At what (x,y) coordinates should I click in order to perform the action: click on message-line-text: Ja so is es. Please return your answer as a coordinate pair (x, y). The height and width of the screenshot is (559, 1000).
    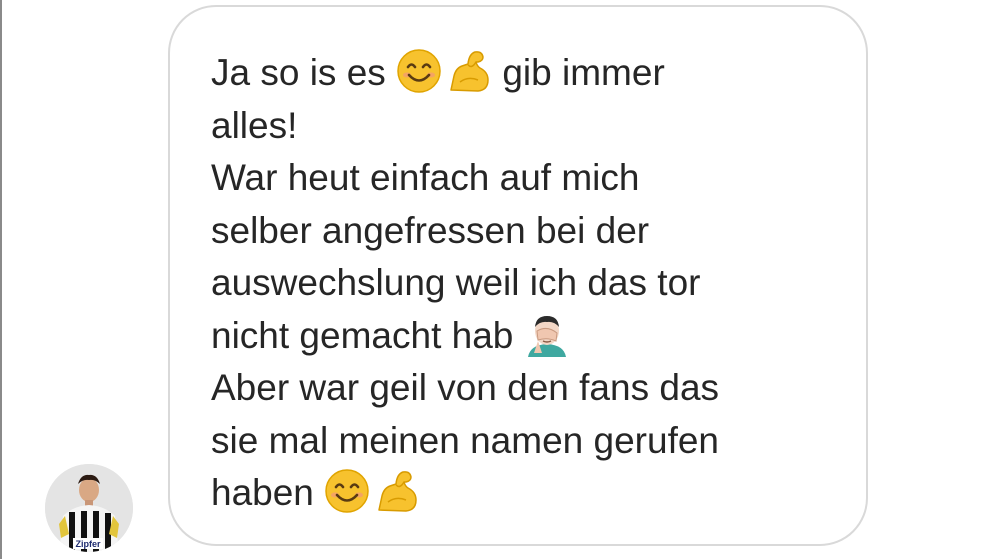
    Looking at the image, I should click on (304, 72).